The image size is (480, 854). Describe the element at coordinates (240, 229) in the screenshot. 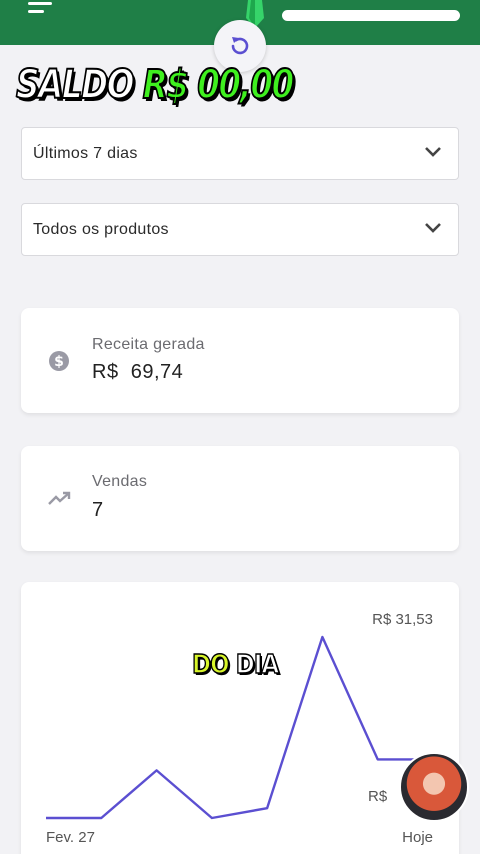

I see `product-select: Todos os produtos` at that location.